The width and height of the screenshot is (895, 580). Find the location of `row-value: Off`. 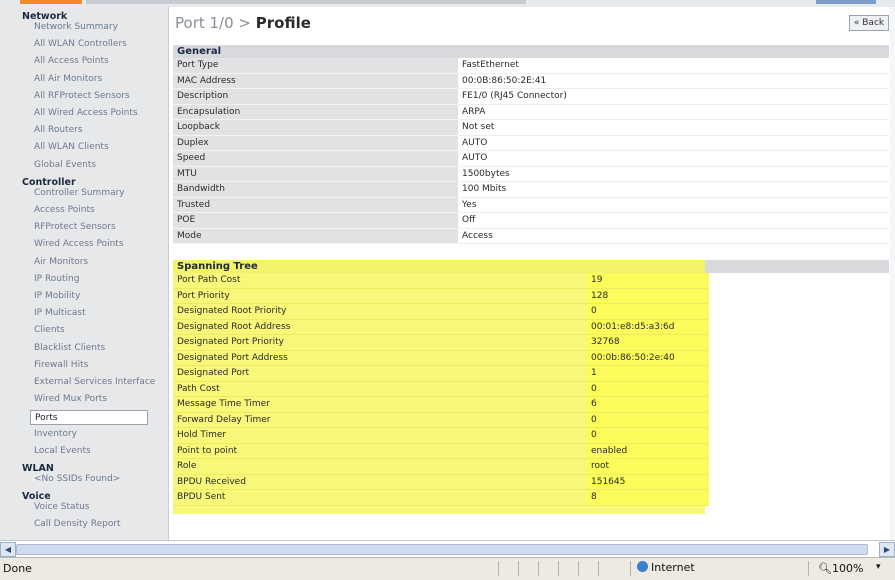

row-value: Off is located at coordinates (673, 221).